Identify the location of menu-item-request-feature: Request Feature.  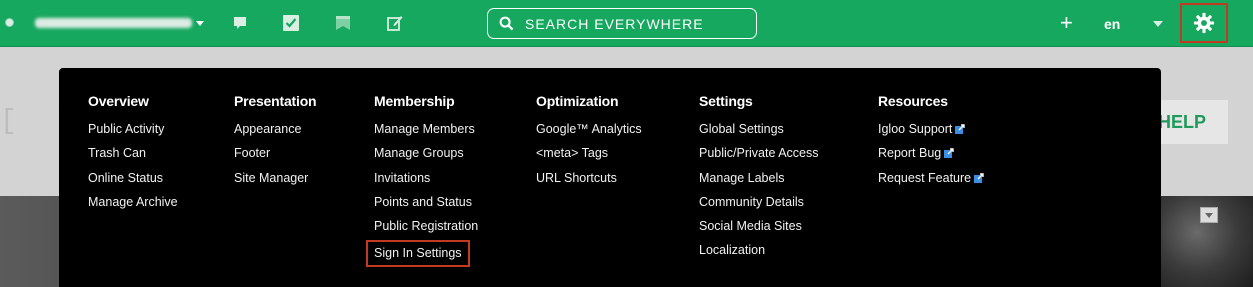
(924, 178).